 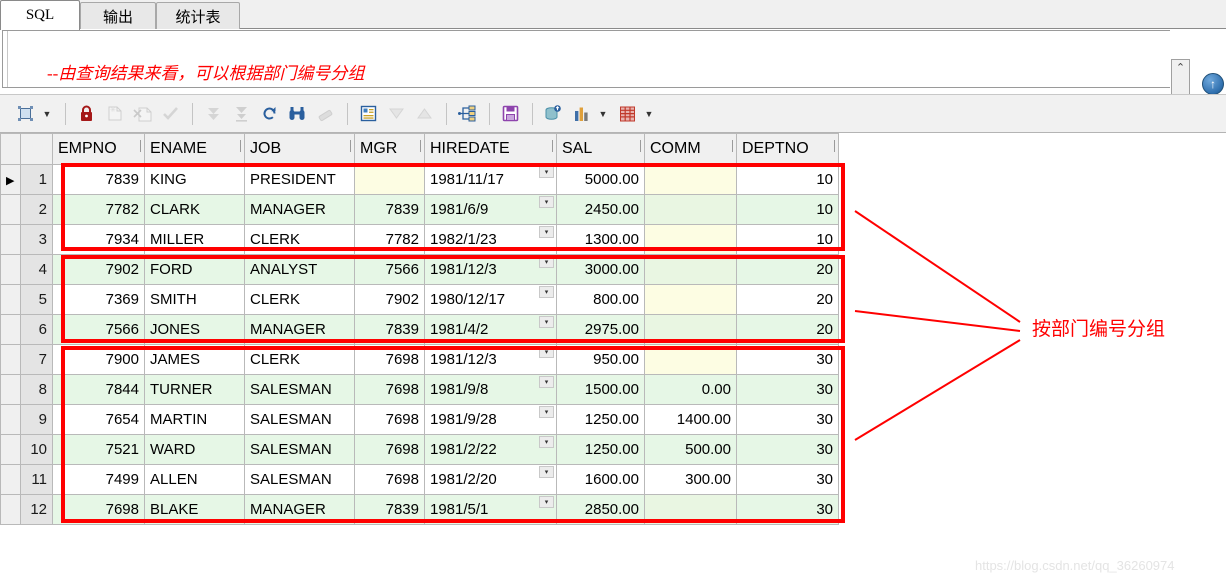 What do you see at coordinates (25, 114) in the screenshot?
I see `grid-view-icon` at bounding box center [25, 114].